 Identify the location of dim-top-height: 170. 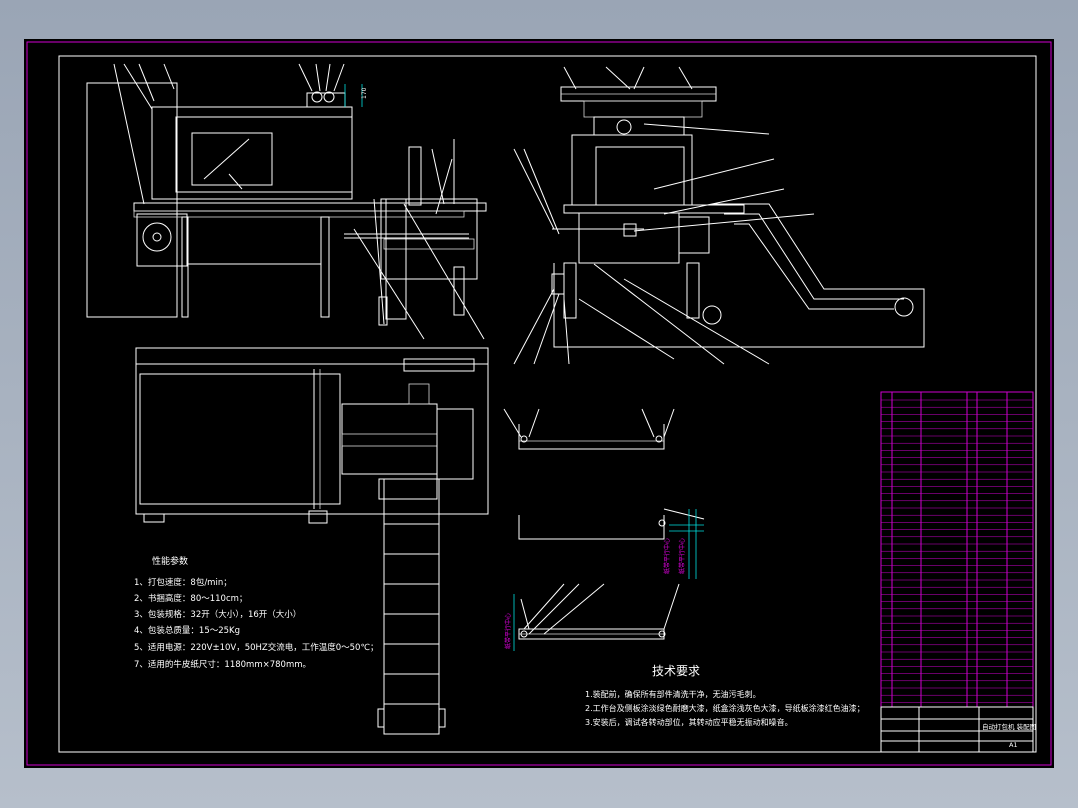
(364, 93).